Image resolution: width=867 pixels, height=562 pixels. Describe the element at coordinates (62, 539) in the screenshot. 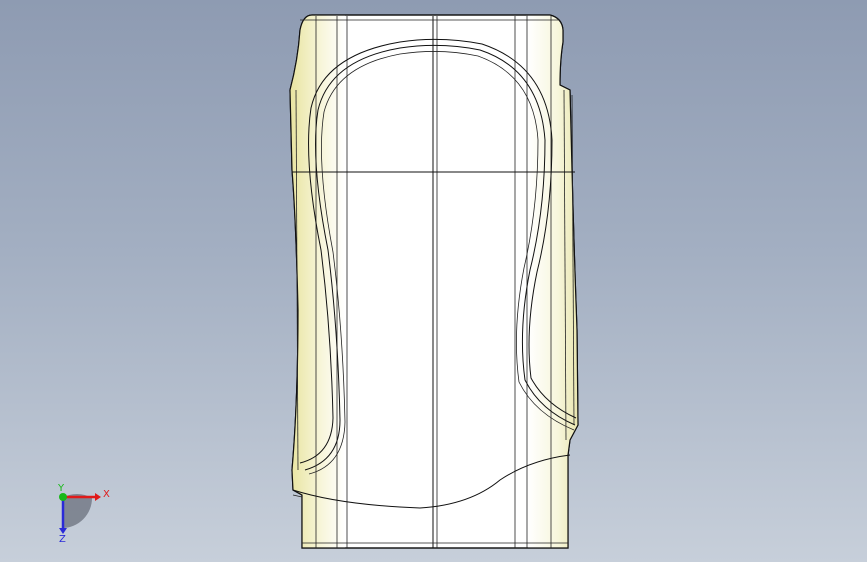

I see `z-axis-label: Z` at that location.